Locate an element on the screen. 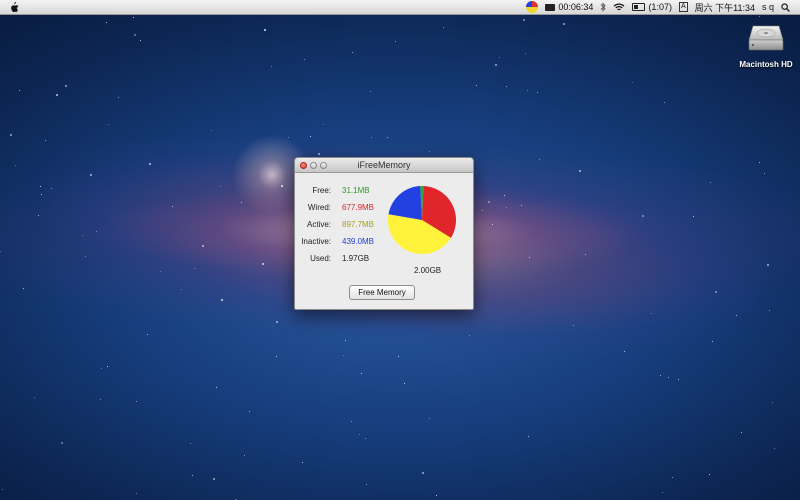  menubar-clock: 周六 下午11:34 is located at coordinates (725, 7).